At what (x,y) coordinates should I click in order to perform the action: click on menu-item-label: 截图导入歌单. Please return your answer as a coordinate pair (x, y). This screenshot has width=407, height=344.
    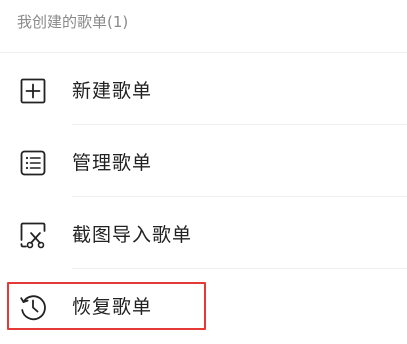
    Looking at the image, I should click on (132, 235).